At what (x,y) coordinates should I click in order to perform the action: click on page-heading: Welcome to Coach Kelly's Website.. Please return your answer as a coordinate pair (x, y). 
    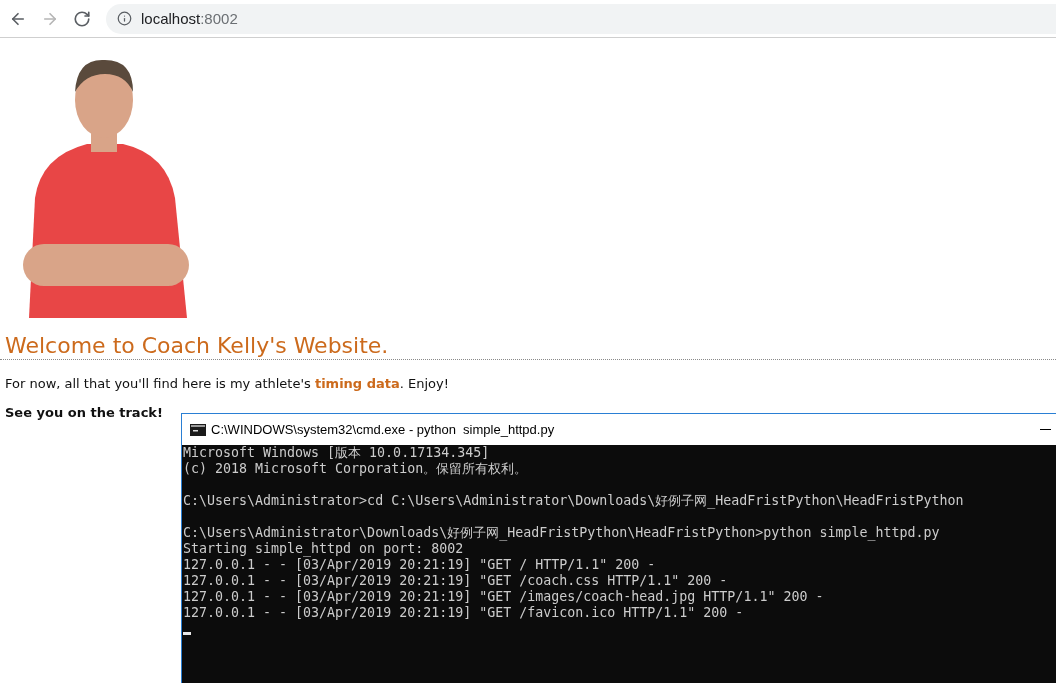
    Looking at the image, I should click on (528, 346).